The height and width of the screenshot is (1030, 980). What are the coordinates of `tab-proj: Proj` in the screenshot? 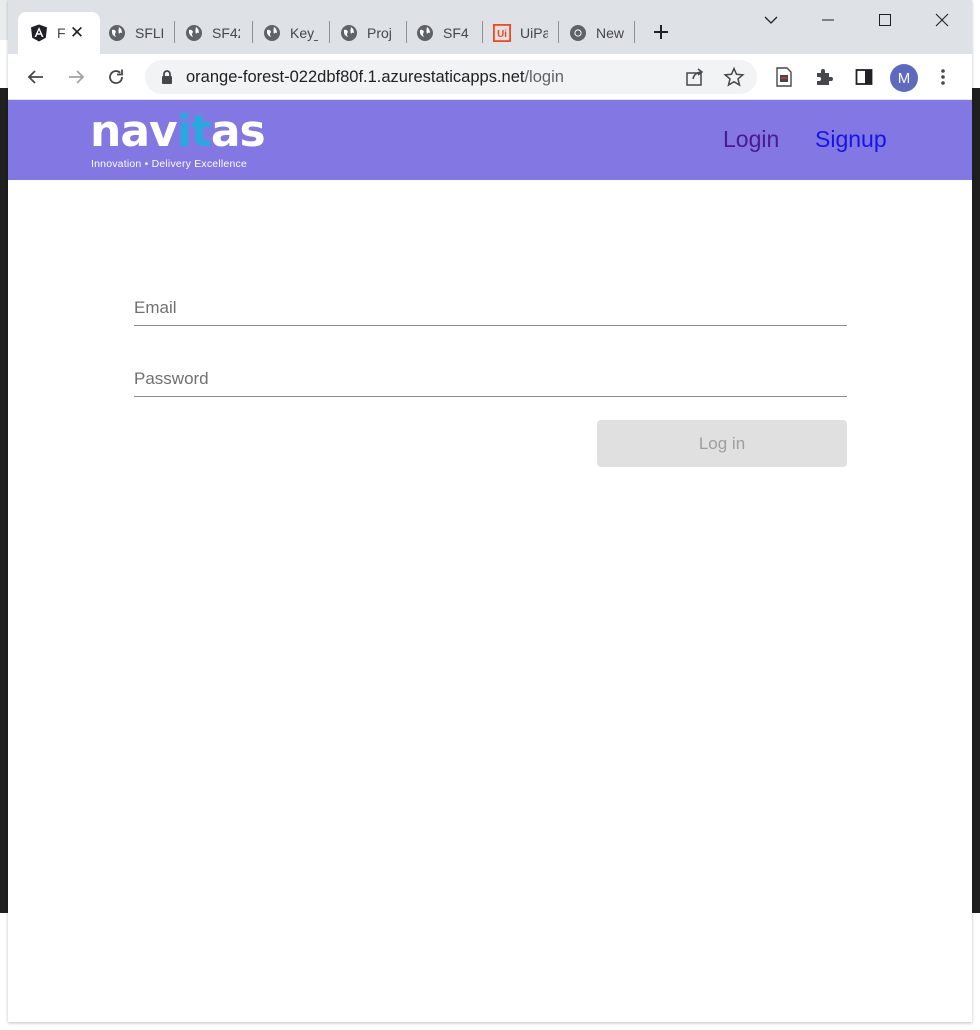 It's located at (373, 33).